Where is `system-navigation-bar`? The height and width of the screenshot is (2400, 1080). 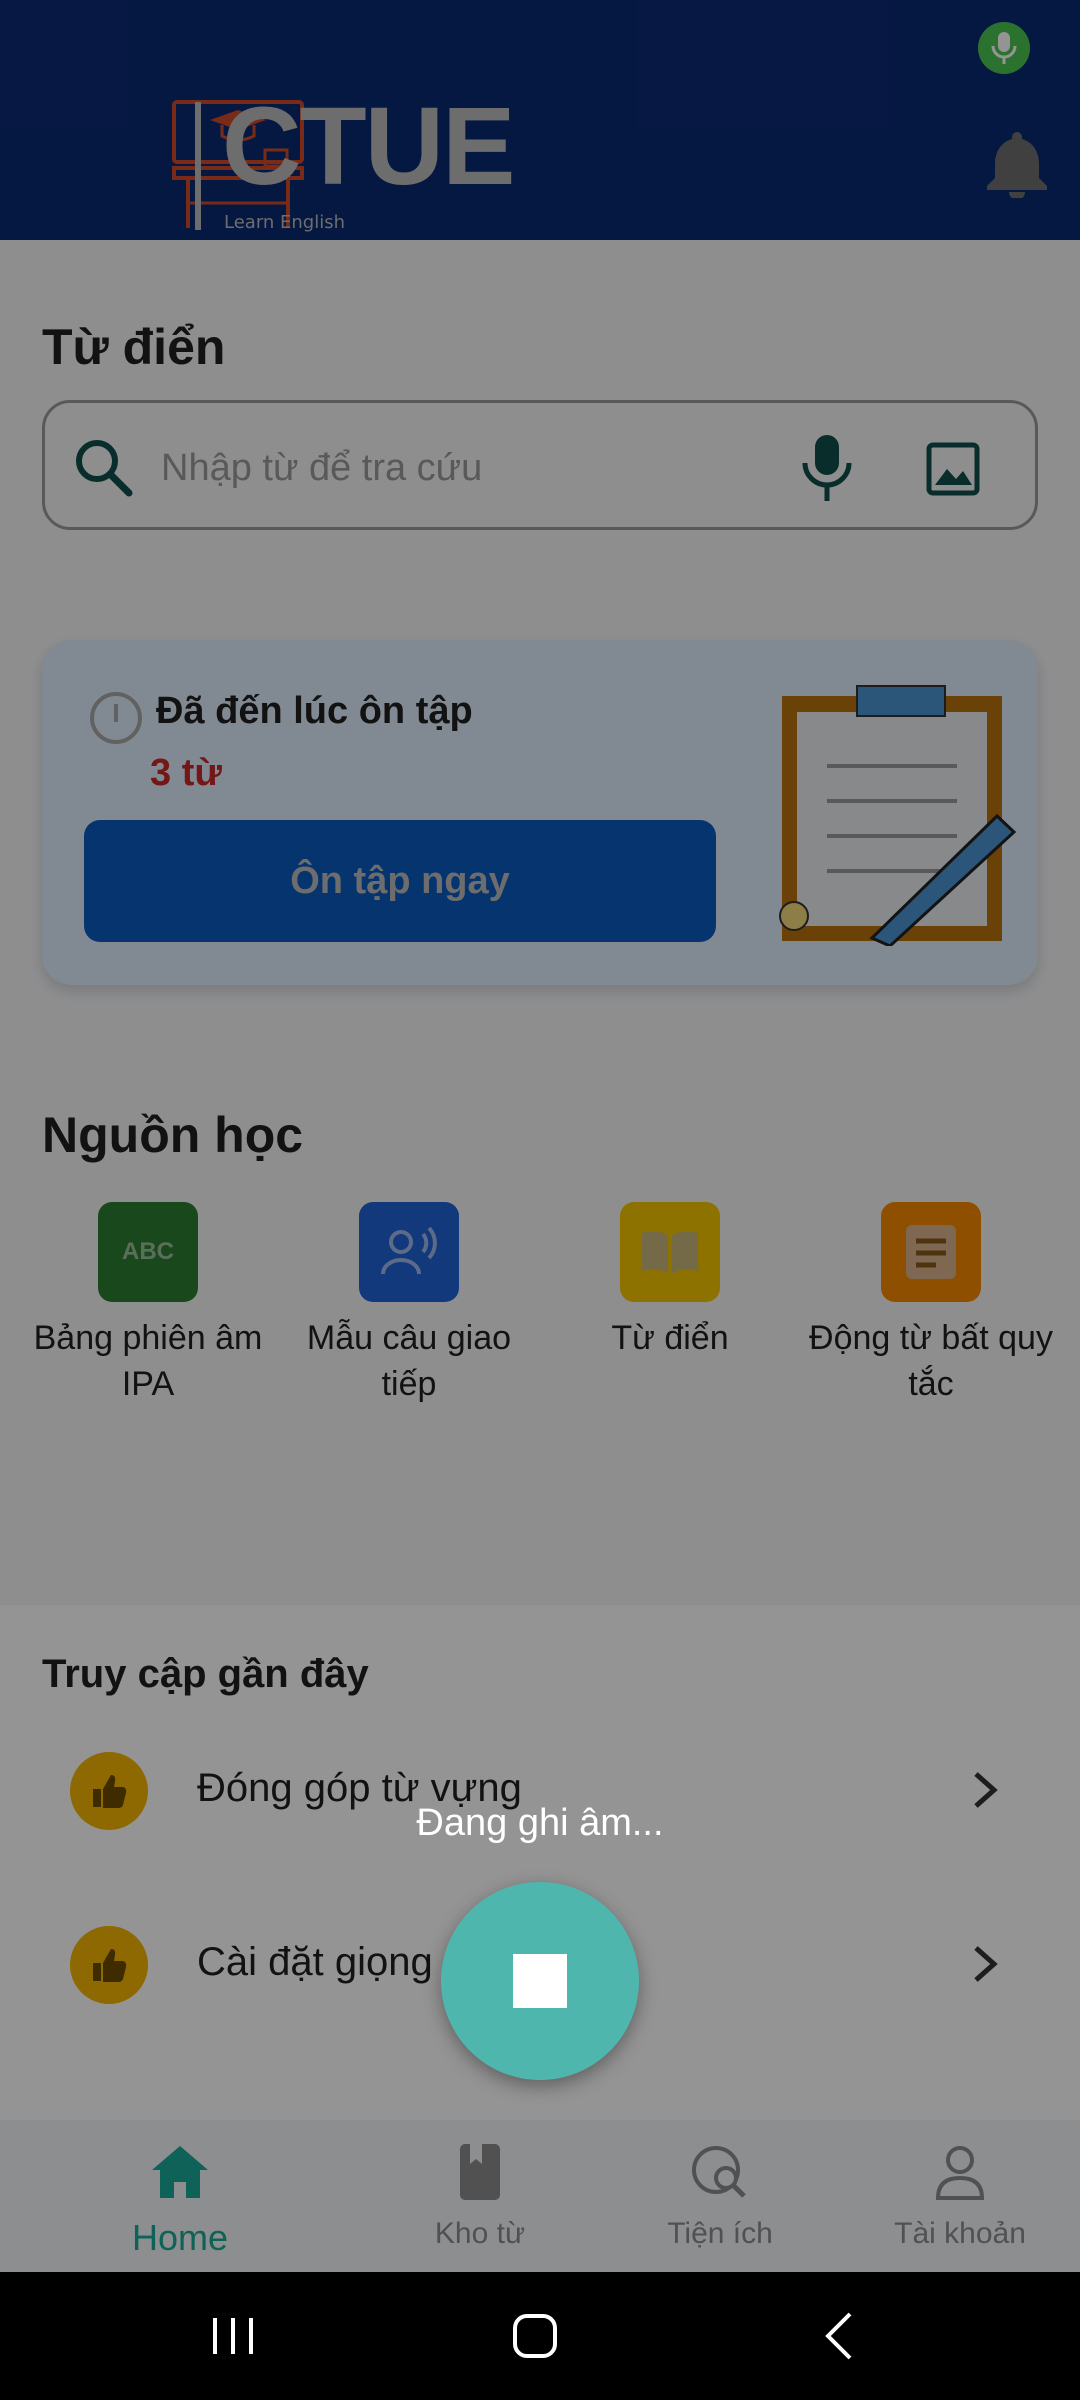 system-navigation-bar is located at coordinates (540, 2336).